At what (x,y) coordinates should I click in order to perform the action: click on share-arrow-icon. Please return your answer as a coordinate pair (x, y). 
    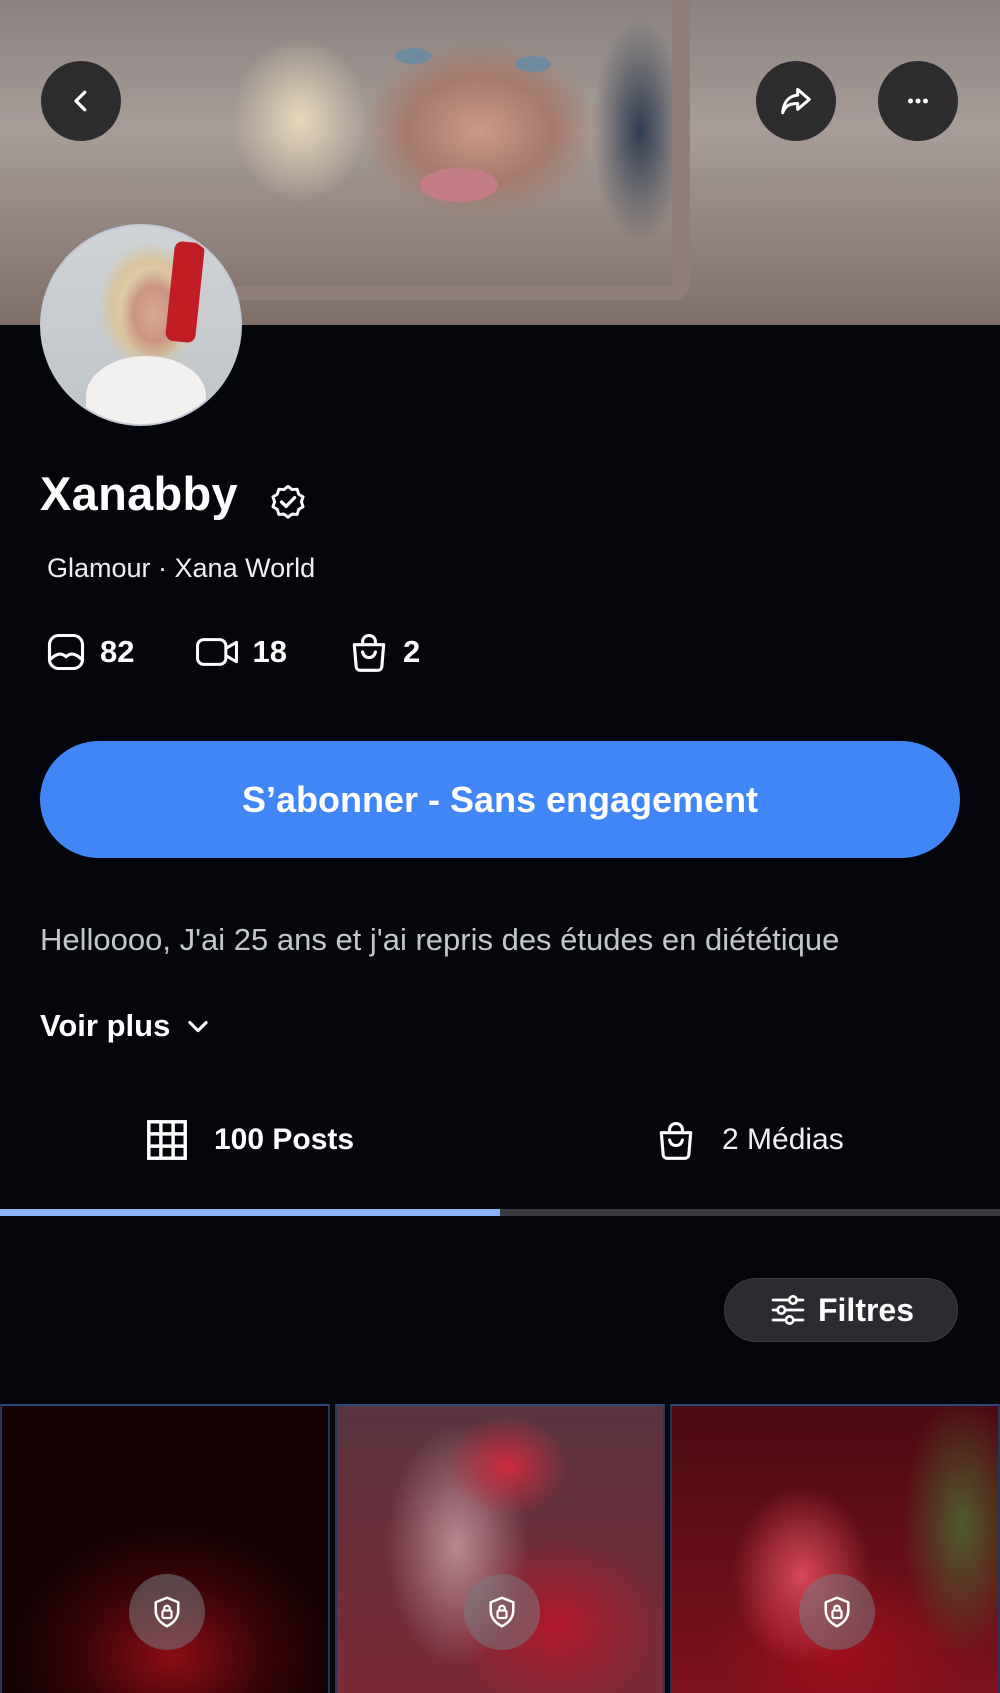
    Looking at the image, I should click on (796, 101).